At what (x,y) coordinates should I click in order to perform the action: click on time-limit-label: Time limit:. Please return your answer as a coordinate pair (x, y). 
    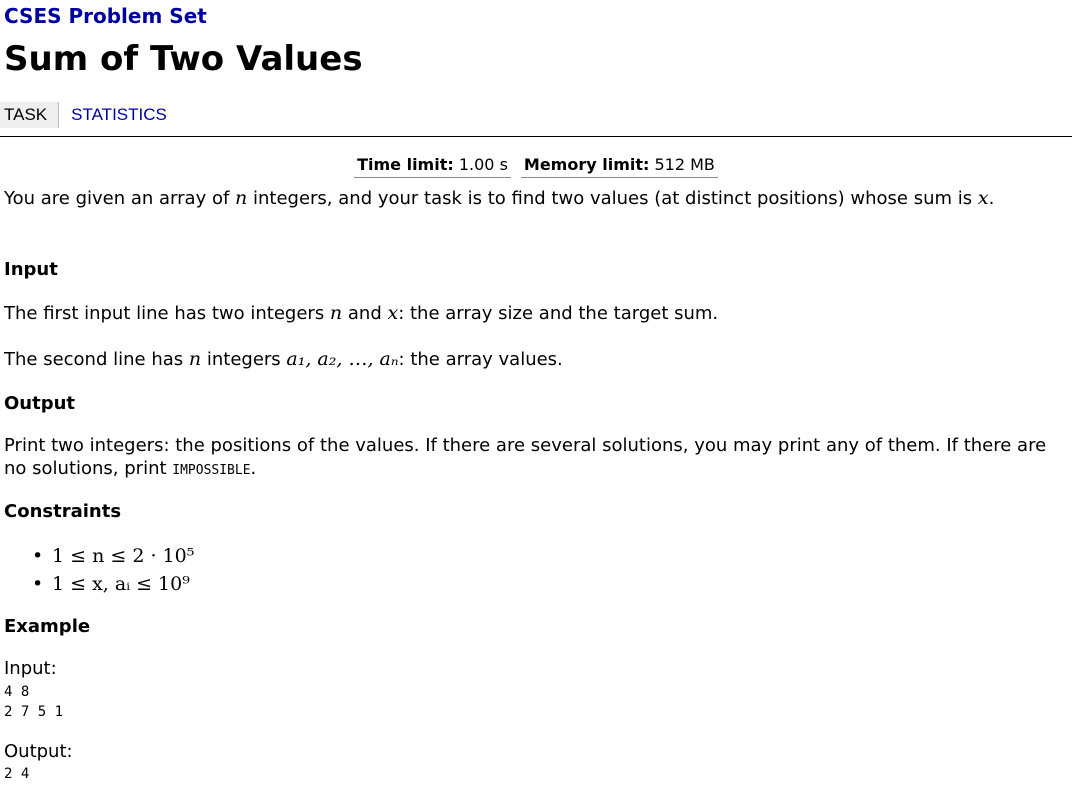
    Looking at the image, I should click on (405, 164).